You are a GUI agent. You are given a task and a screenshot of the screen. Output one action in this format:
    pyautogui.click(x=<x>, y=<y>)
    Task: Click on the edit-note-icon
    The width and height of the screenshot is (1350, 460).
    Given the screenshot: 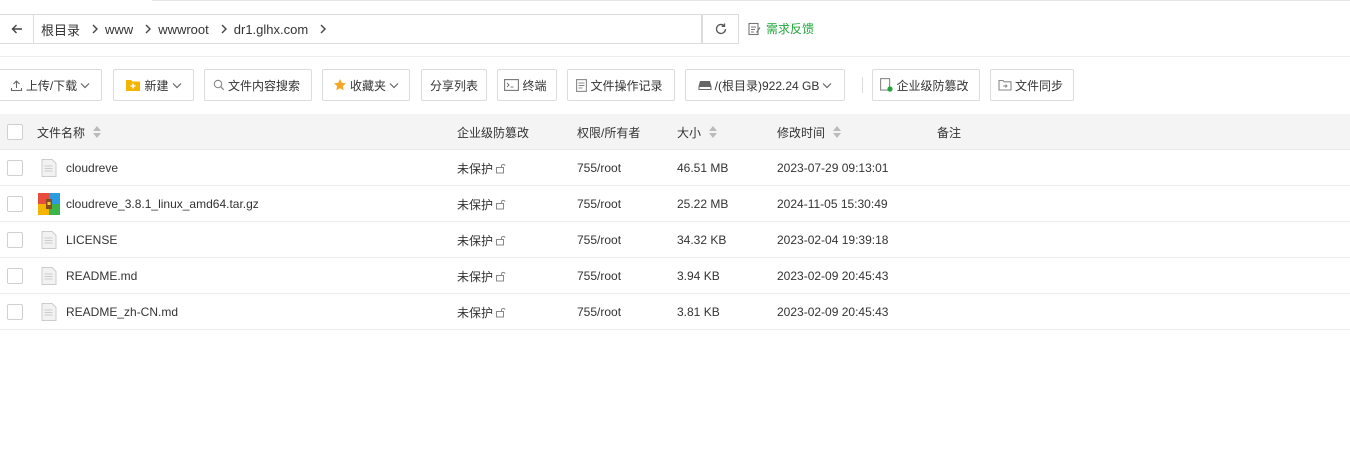 What is the action you would take?
    pyautogui.click(x=754, y=28)
    